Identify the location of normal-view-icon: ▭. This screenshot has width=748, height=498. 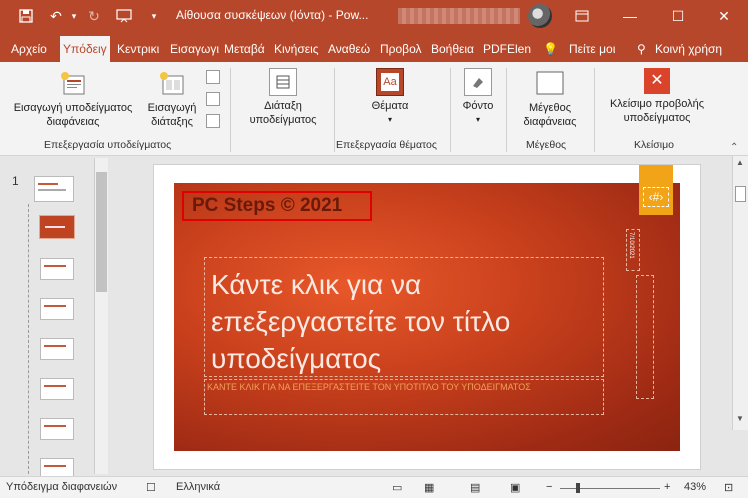
(397, 487).